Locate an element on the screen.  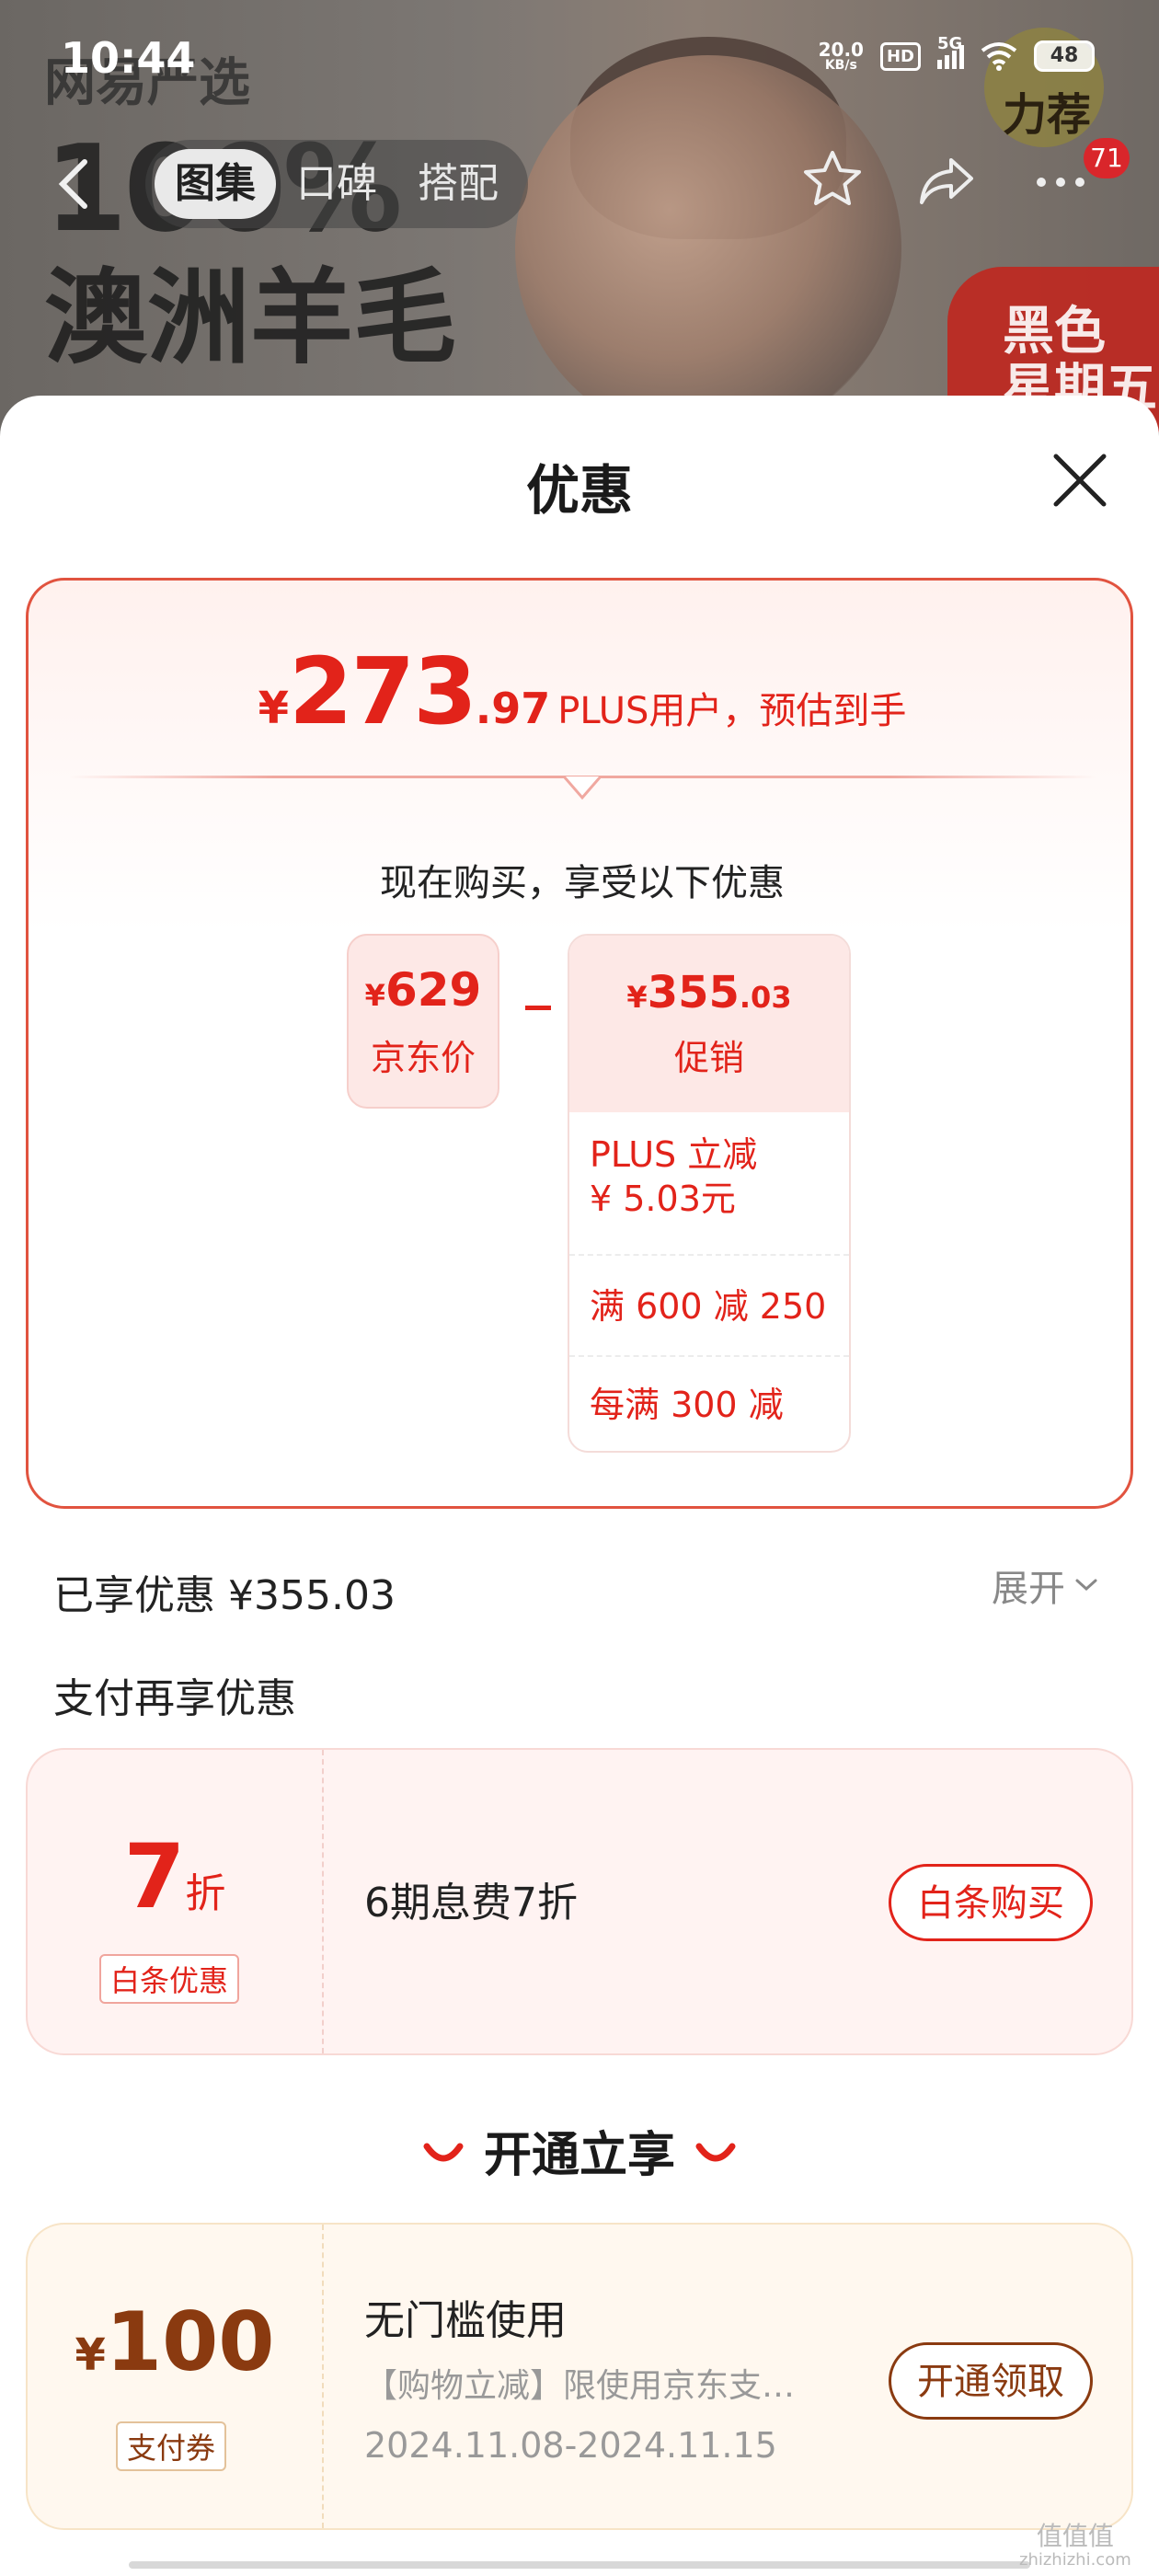
signal-label: 5G is located at coordinates (950, 43).